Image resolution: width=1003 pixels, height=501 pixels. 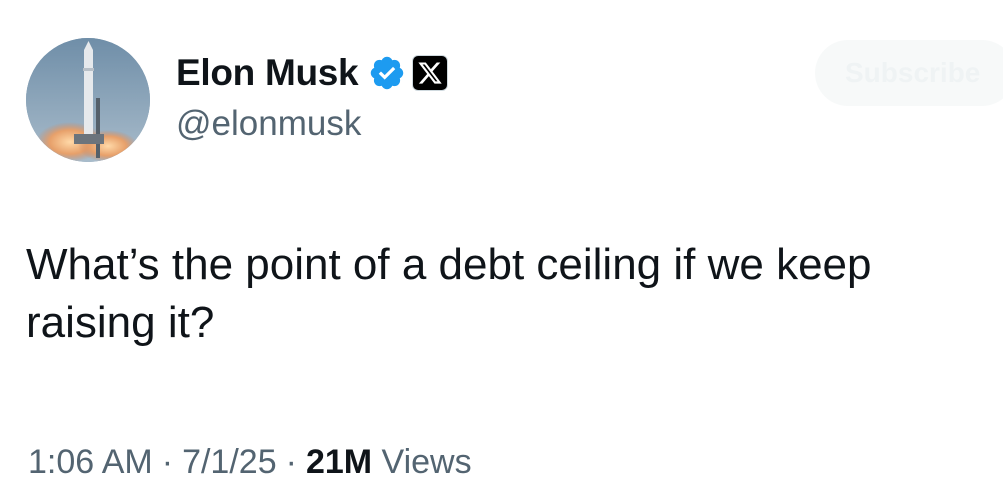 What do you see at coordinates (430, 73) in the screenshot?
I see `x-logo-icon` at bounding box center [430, 73].